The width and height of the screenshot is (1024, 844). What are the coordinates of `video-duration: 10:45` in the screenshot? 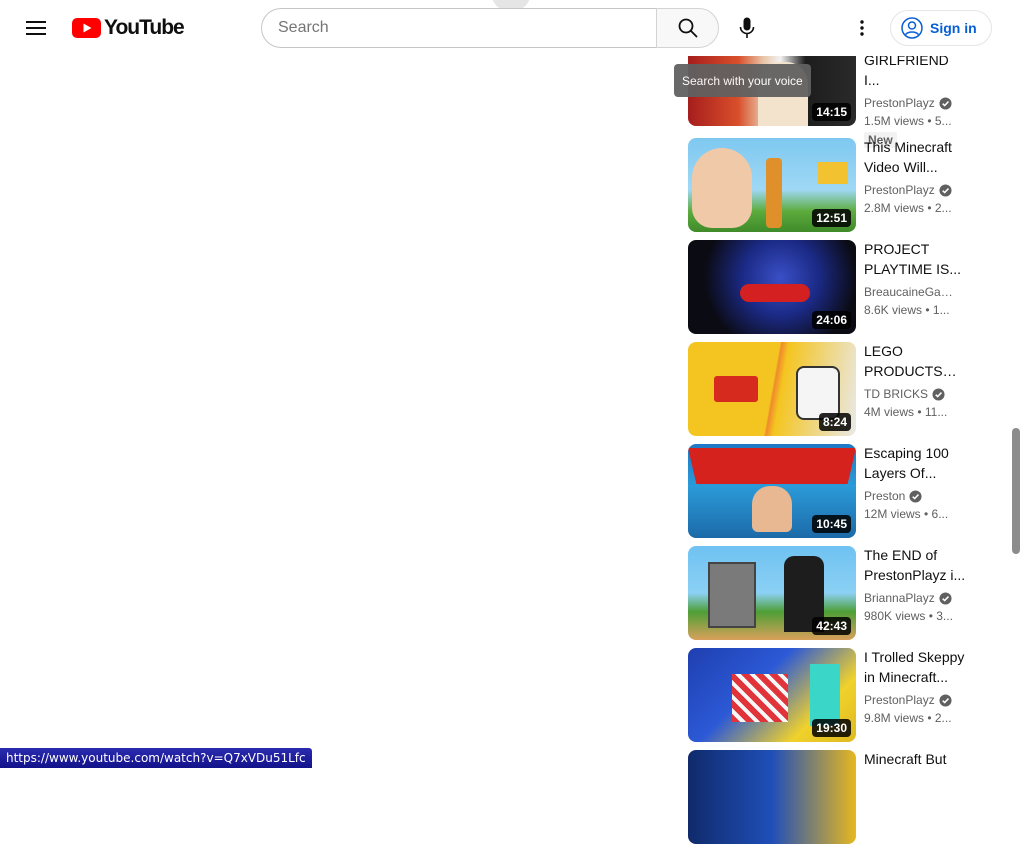 It's located at (831, 524).